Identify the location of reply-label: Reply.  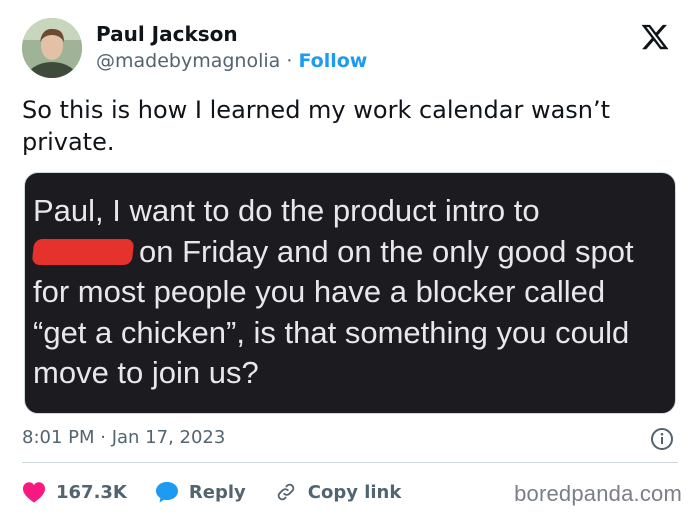
(217, 492).